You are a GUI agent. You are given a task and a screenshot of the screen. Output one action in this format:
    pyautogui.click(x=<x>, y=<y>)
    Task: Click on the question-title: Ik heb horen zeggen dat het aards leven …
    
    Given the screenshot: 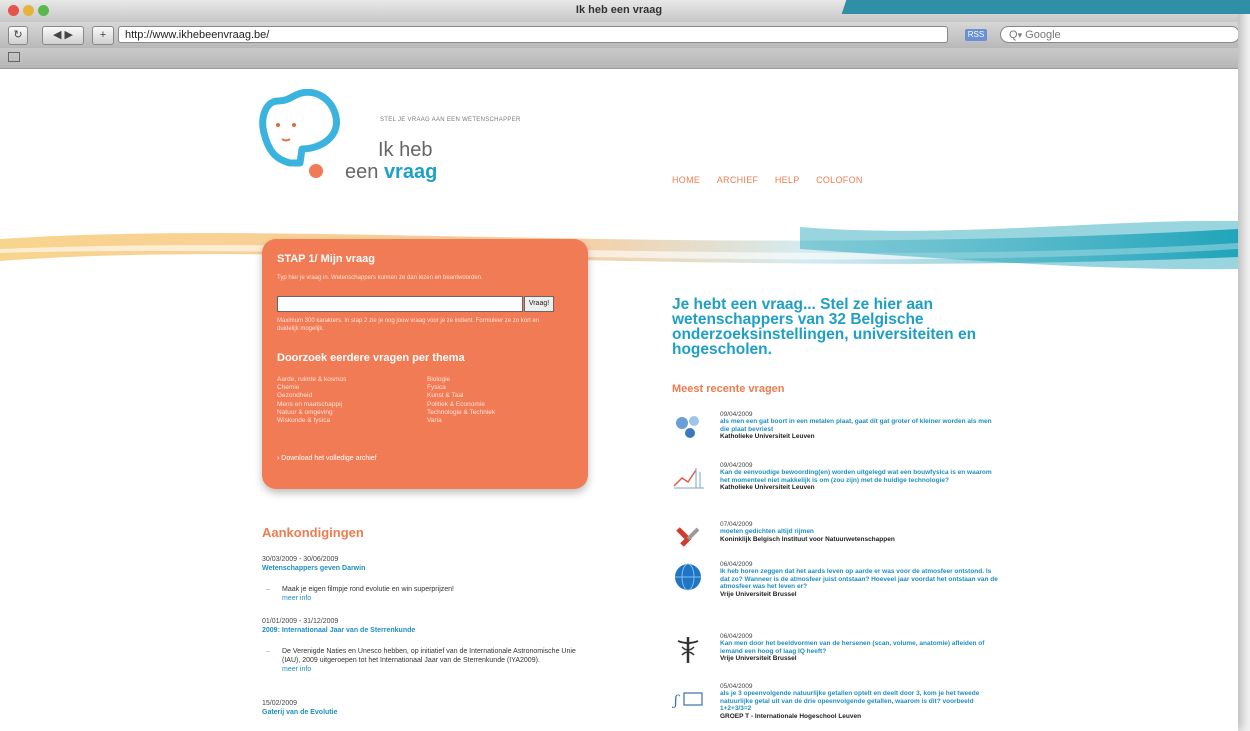 What is the action you would take?
    pyautogui.click(x=860, y=579)
    